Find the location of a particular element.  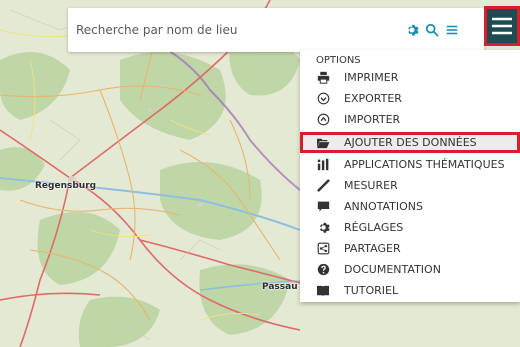

menu-item-applications-thematiques: APPLICATIONS THÉMATIQUES is located at coordinates (410, 164).